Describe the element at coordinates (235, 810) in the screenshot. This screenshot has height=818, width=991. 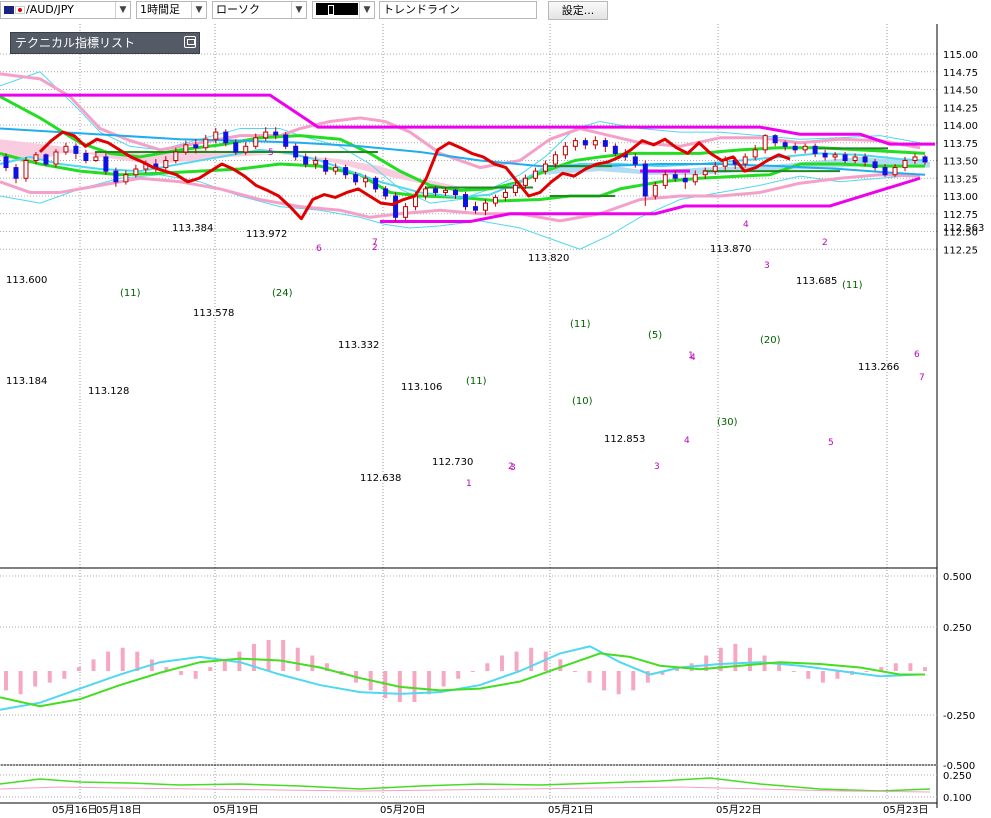
I see `date-tick-label: 05月19日` at that location.